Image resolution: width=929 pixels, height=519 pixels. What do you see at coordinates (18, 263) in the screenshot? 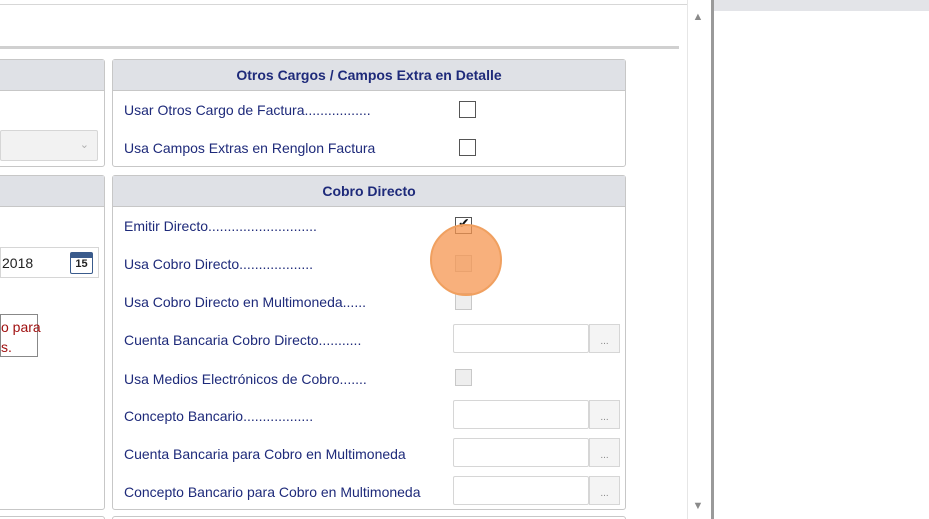
I see `date-value: 2018` at bounding box center [18, 263].